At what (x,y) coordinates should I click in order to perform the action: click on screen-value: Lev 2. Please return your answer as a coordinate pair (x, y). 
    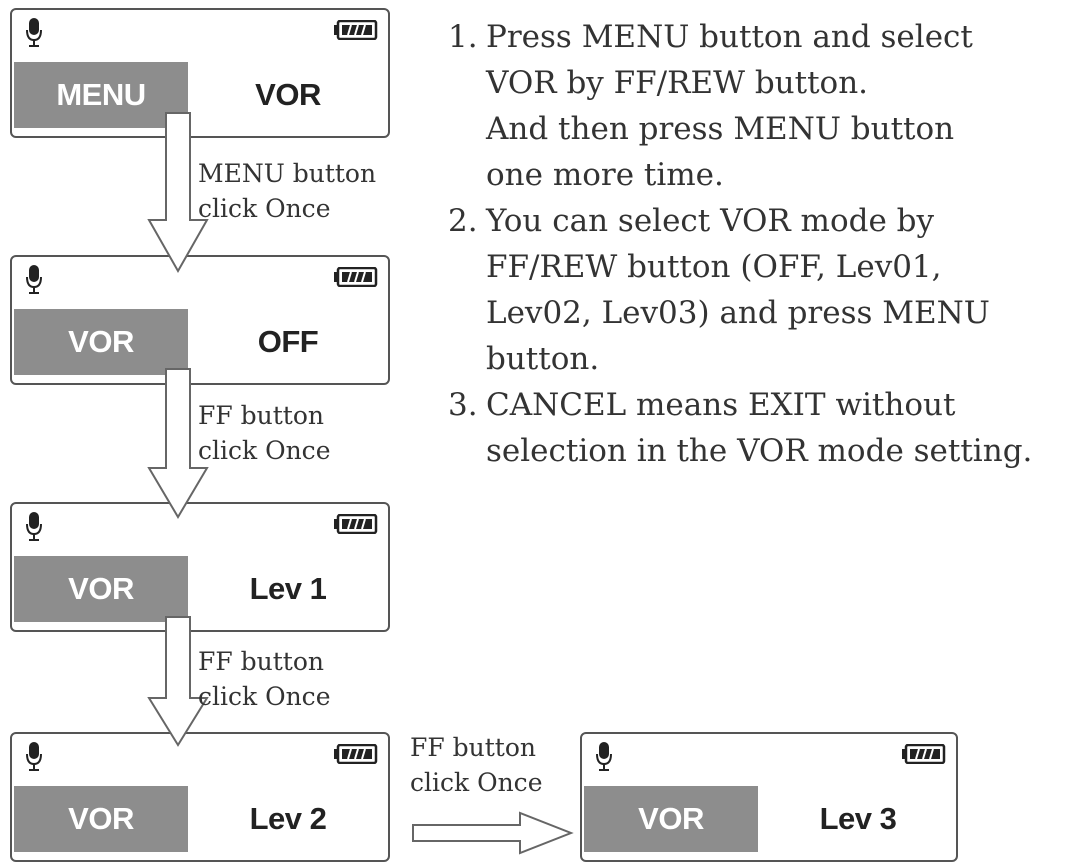
    Looking at the image, I should click on (288, 818).